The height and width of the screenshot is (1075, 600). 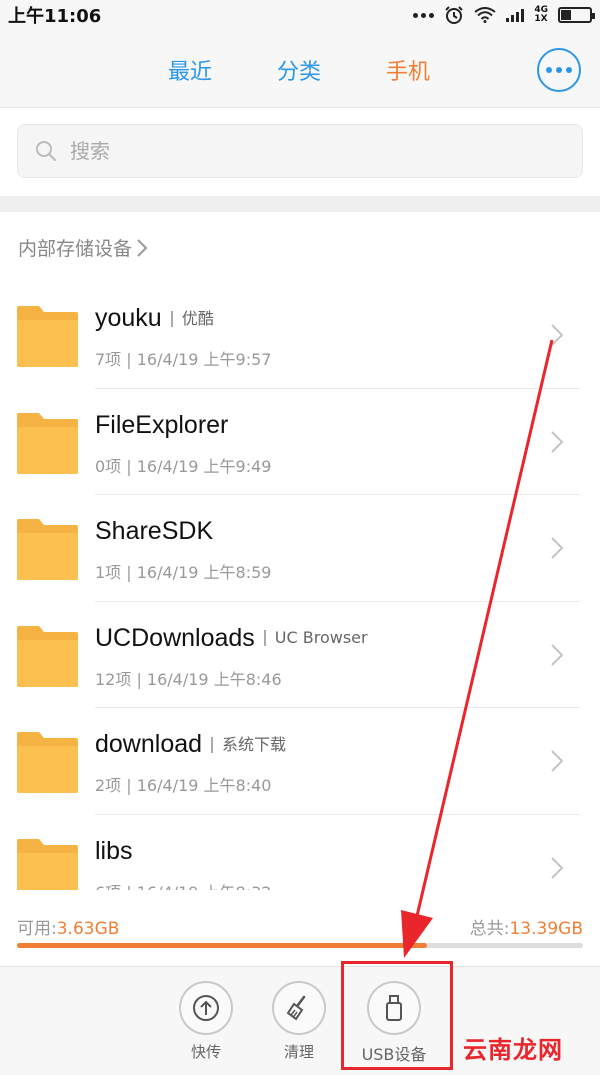 What do you see at coordinates (549, 70) in the screenshot?
I see `more-dots-icon` at bounding box center [549, 70].